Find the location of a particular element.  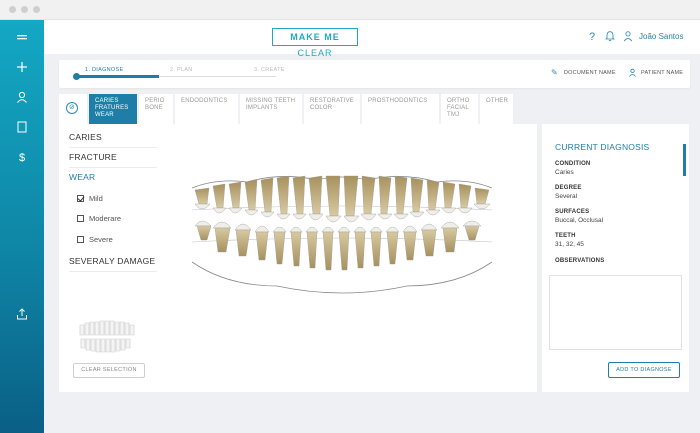

help-icon: ? is located at coordinates (592, 37).